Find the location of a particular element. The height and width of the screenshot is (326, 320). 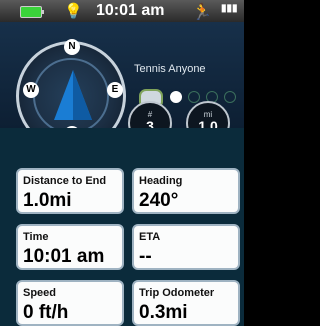

tile-heading: Heading 240° is located at coordinates (186, 191).